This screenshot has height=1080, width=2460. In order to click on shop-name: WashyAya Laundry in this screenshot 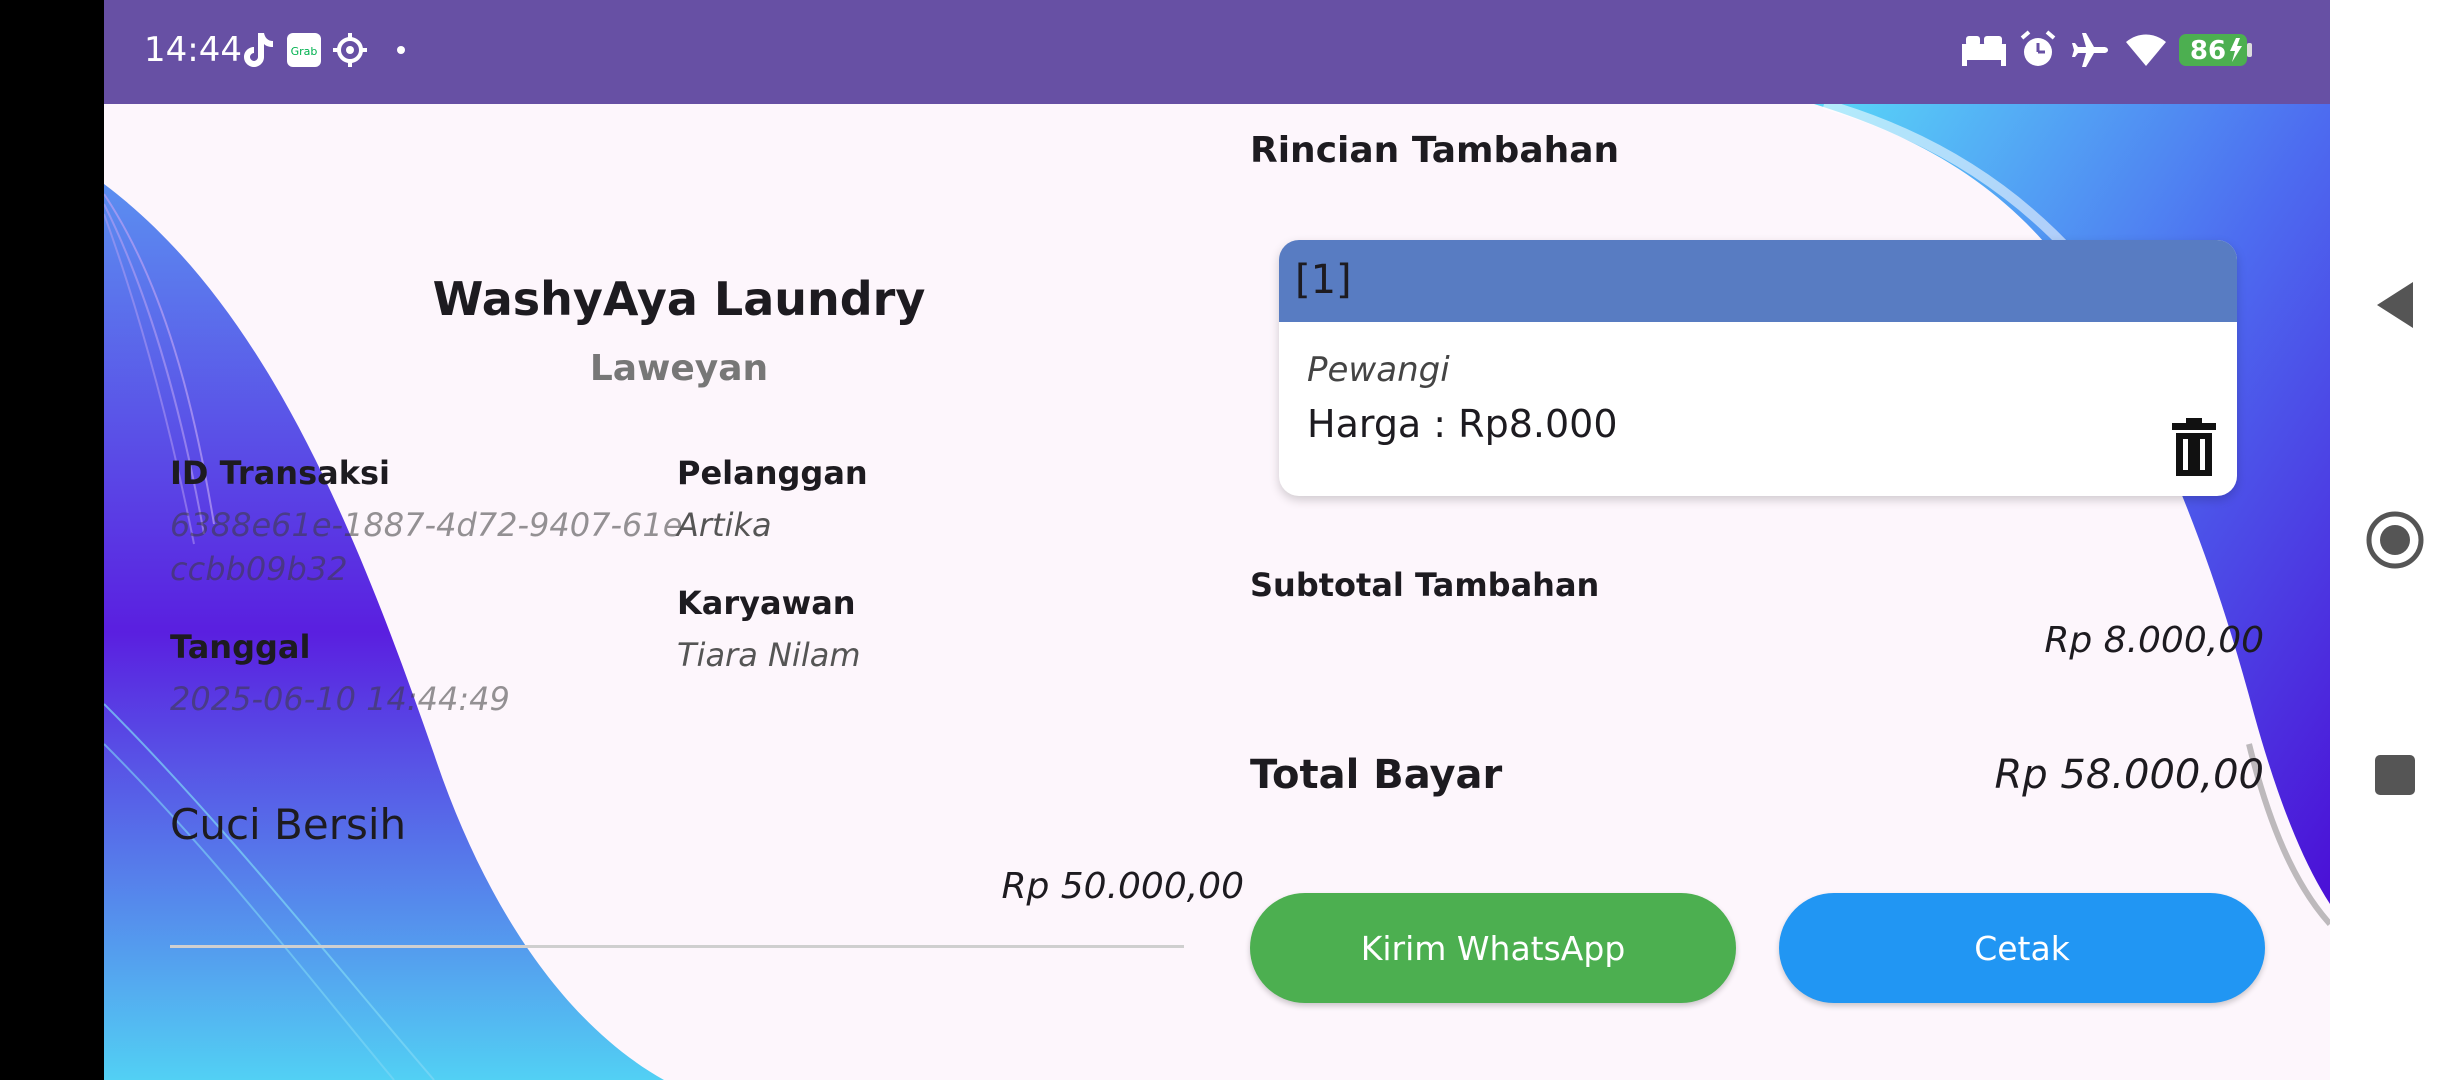, I will do `click(679, 299)`.